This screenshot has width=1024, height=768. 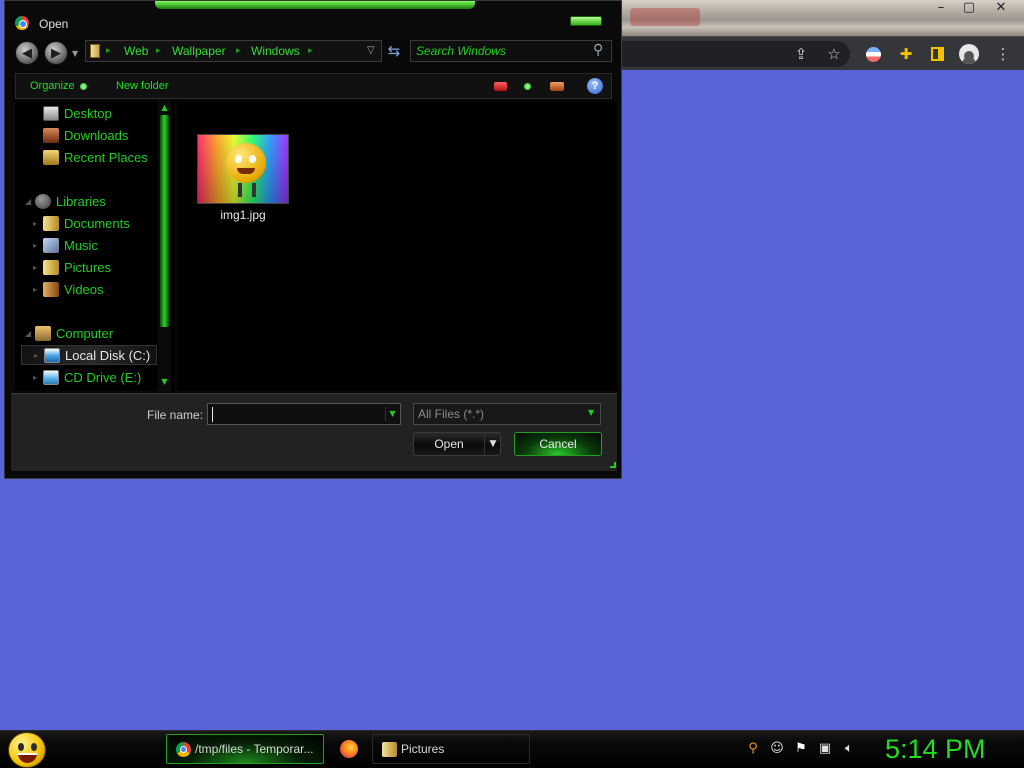 What do you see at coordinates (371, 50) in the screenshot?
I see `chevron-down-icon: ▽` at bounding box center [371, 50].